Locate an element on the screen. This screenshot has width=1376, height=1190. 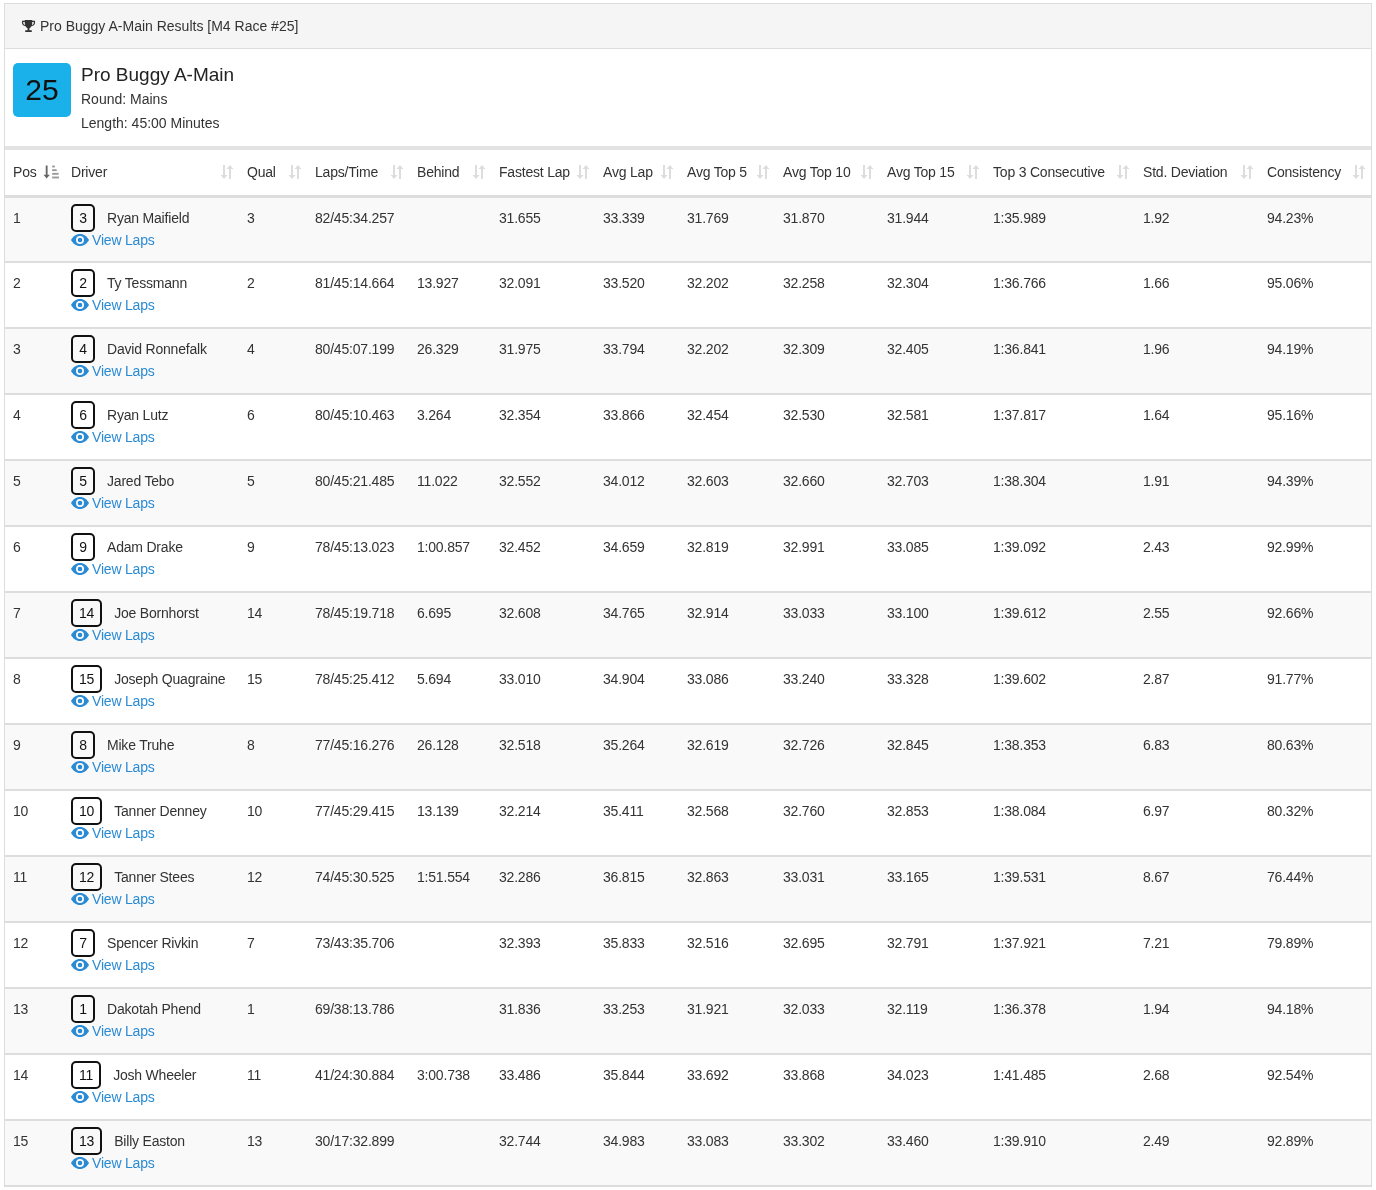
table-cell: 11 is located at coordinates (20, 877).